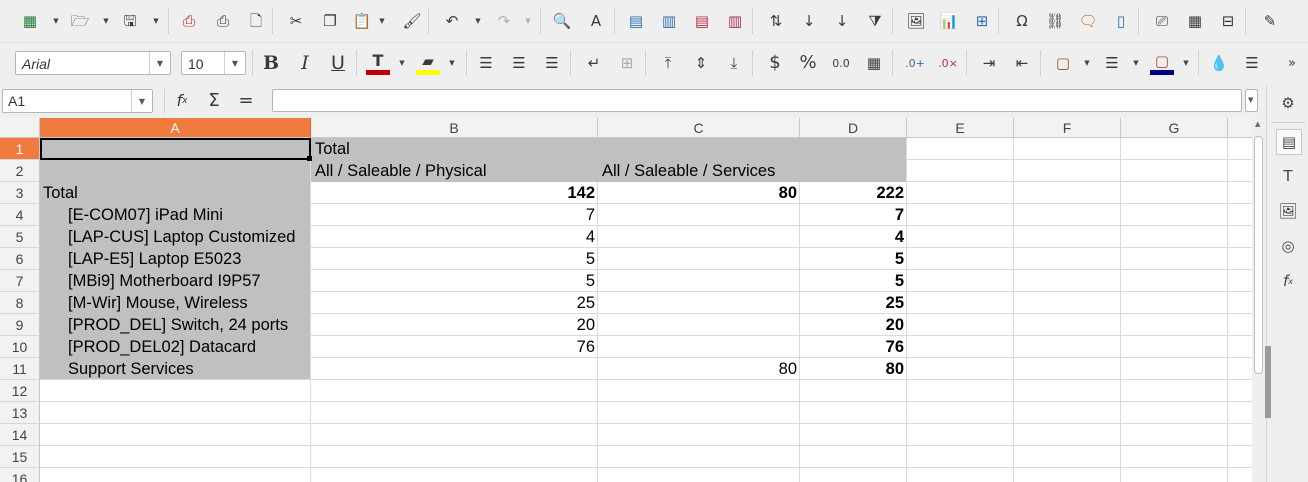 The image size is (1308, 482). What do you see at coordinates (1292, 63) in the screenshot?
I see `more-options-icon: »` at bounding box center [1292, 63].